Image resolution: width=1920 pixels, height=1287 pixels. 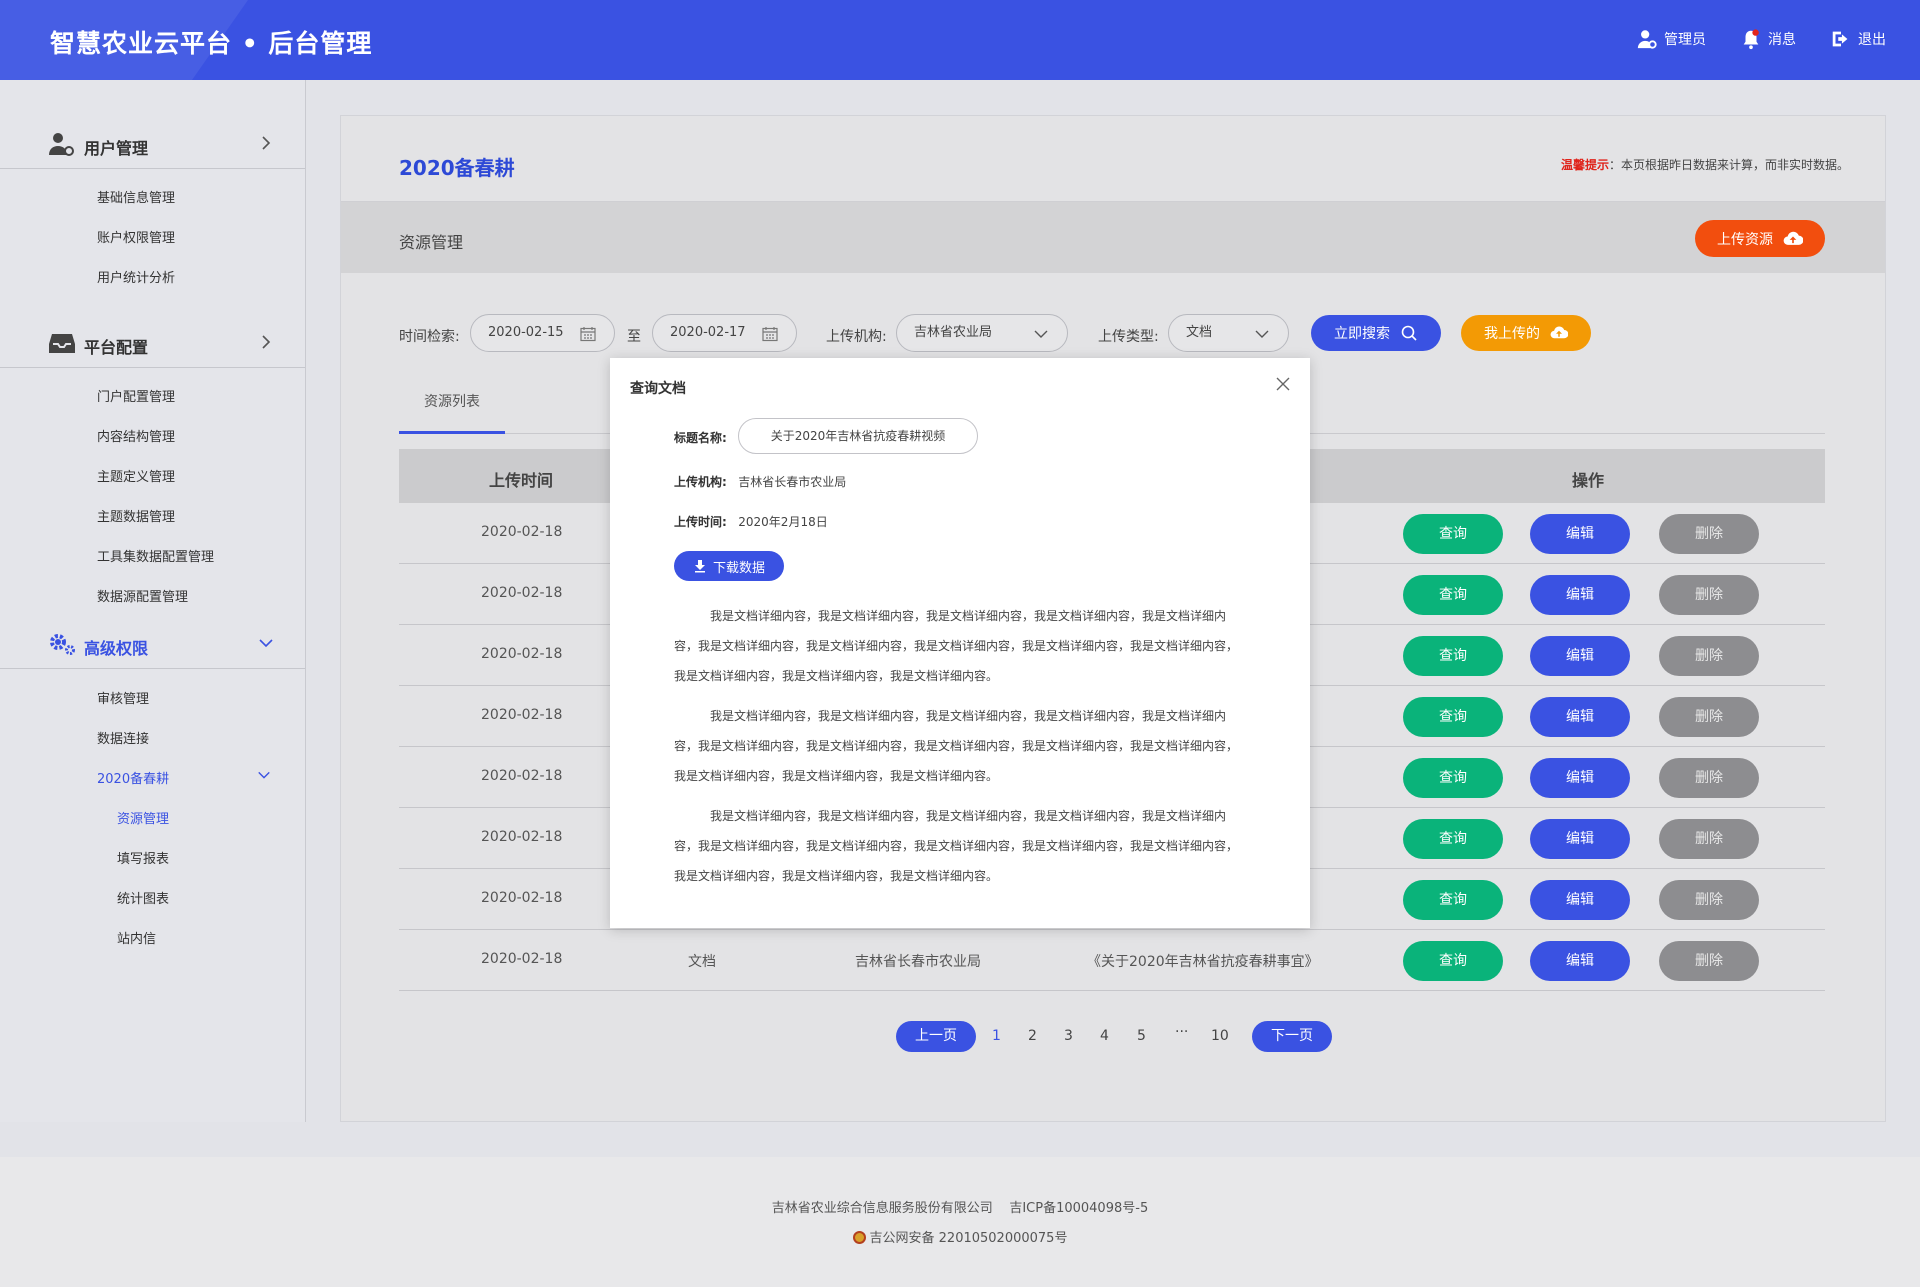 What do you see at coordinates (431, 242) in the screenshot?
I see `section-title: 资源管理` at bounding box center [431, 242].